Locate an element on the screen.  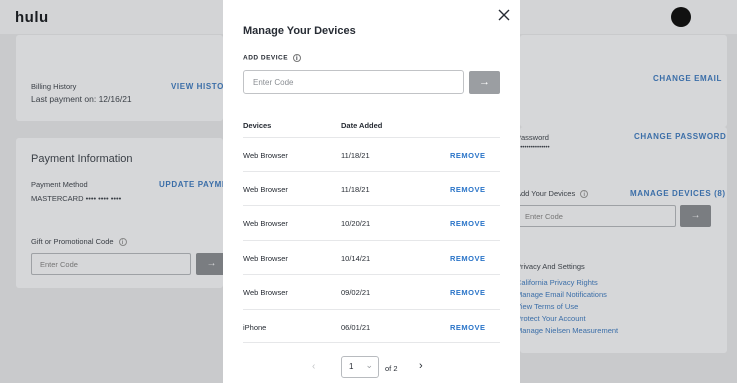
date-added-column-header: Date Added is located at coordinates (362, 125).